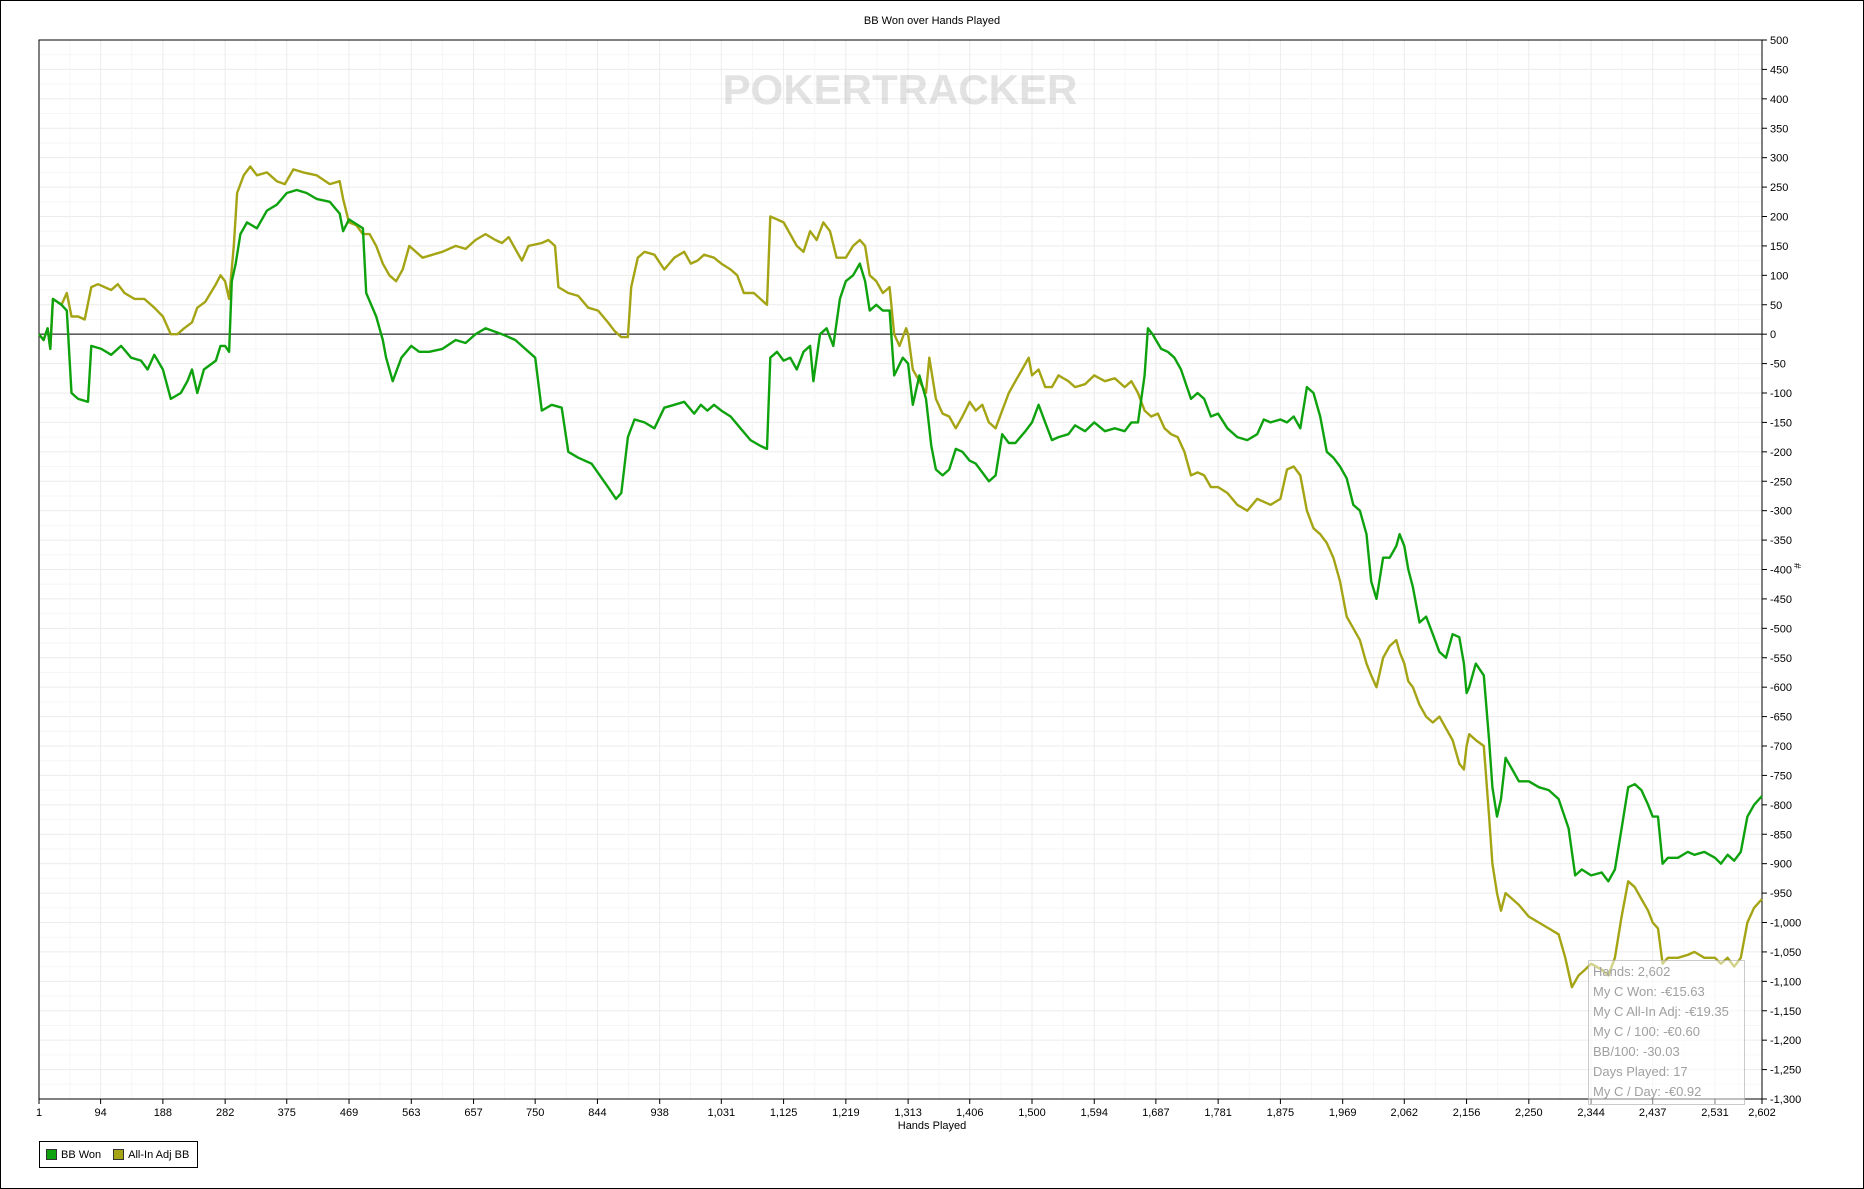  I want to click on x-tick-label: 1,219, so click(846, 1113).